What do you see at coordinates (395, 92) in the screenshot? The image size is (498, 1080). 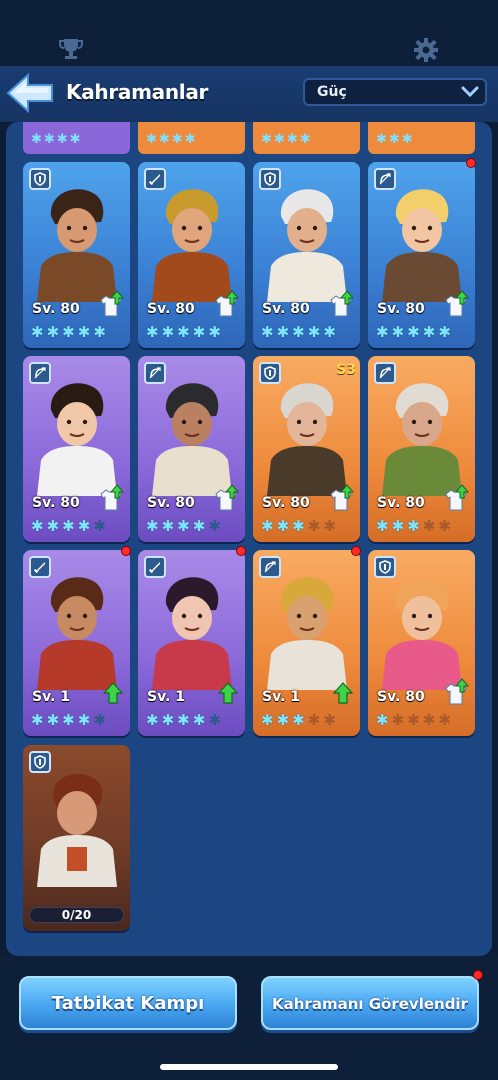 I see `sort-dropdown: Güç` at bounding box center [395, 92].